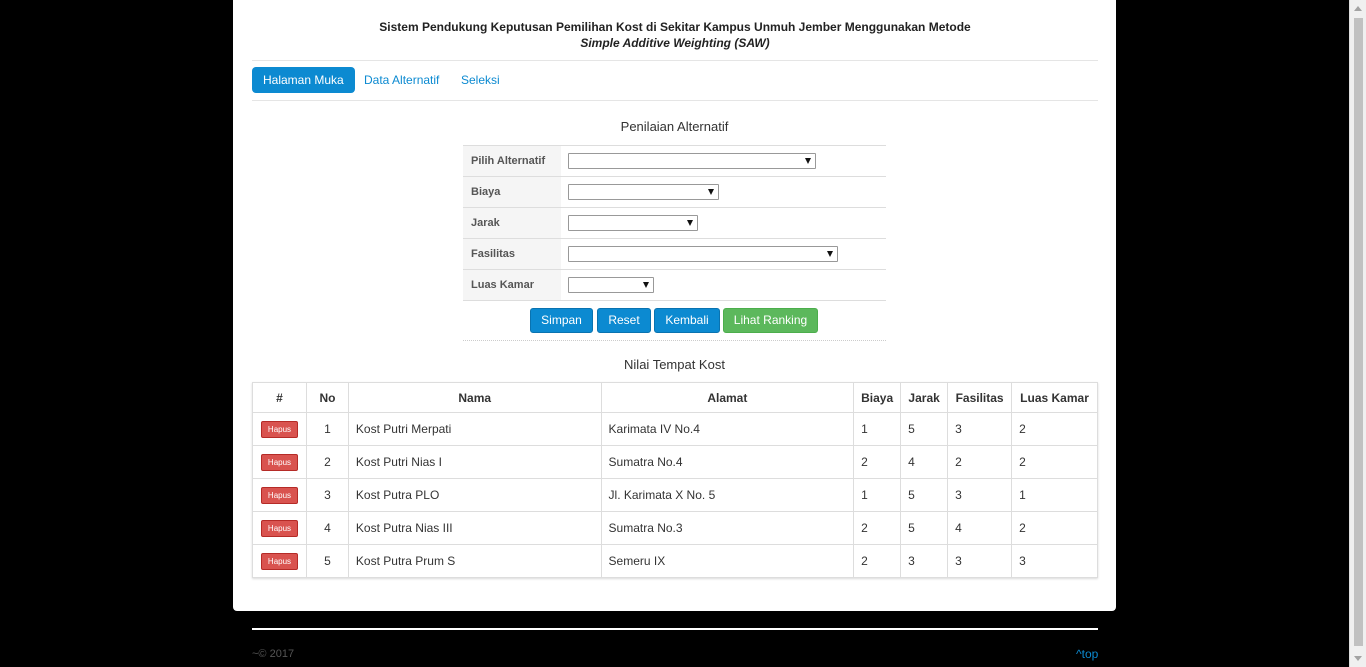  I want to click on tab-halaman-muka: Halaman Muka, so click(303, 80).